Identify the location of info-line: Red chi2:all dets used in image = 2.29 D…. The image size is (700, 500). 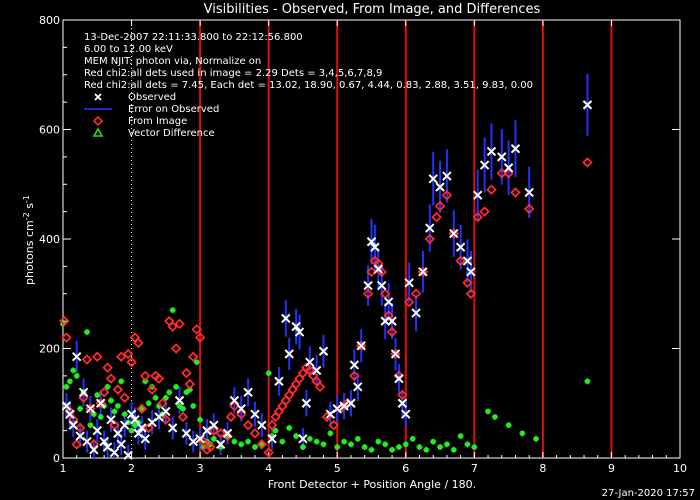
(233, 73).